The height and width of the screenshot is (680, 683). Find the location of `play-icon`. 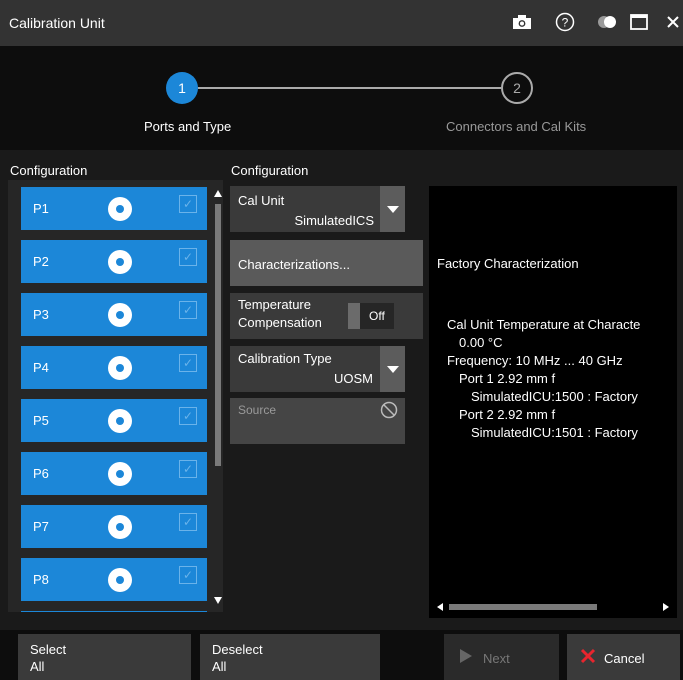

play-icon is located at coordinates (466, 658).